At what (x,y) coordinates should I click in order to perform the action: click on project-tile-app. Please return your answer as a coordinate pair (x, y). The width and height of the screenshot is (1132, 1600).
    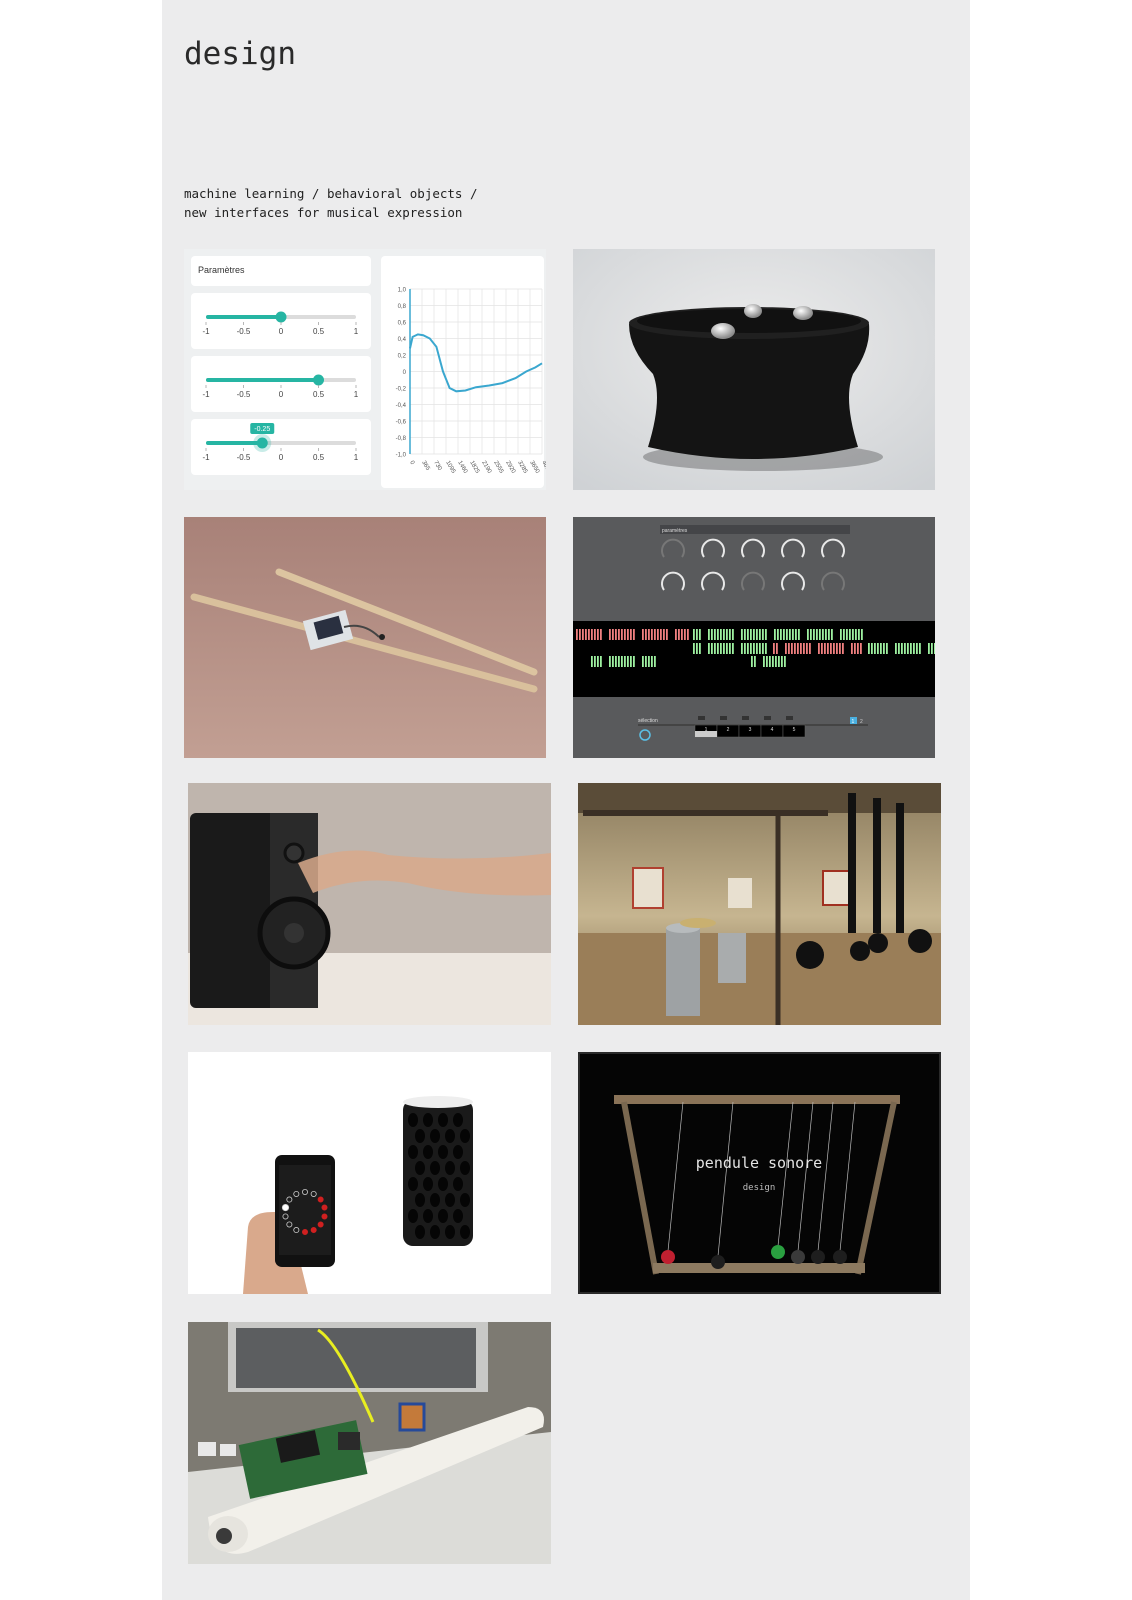
    Looking at the image, I should click on (369, 1173).